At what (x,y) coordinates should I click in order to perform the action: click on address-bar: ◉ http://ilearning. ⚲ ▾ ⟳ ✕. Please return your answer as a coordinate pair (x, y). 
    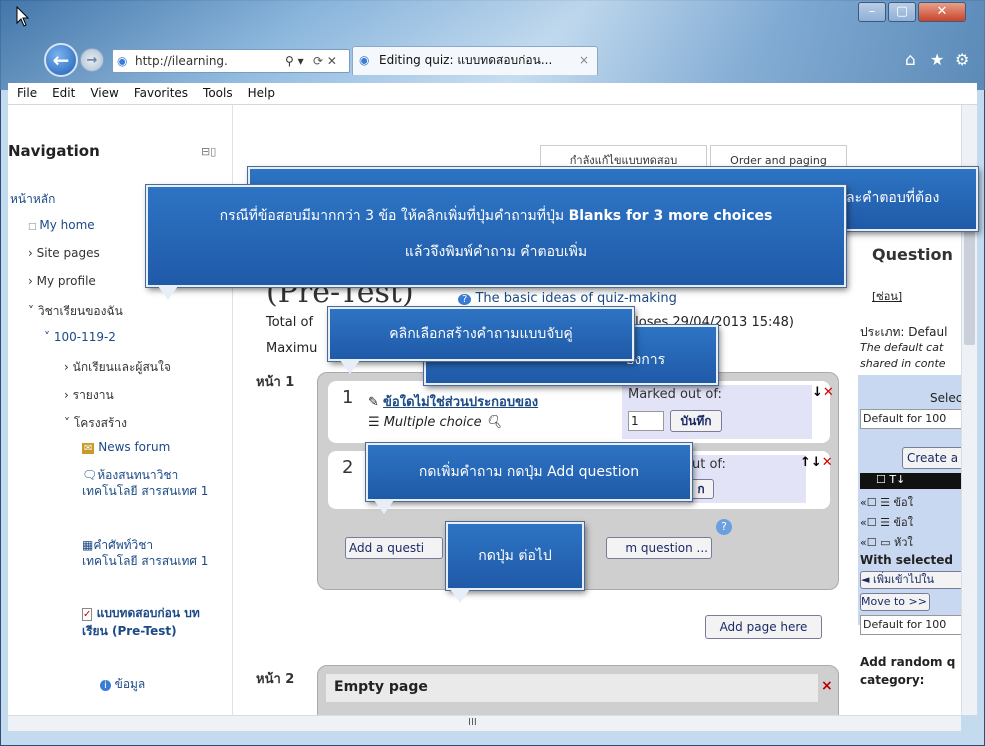
    Looking at the image, I should click on (231, 61).